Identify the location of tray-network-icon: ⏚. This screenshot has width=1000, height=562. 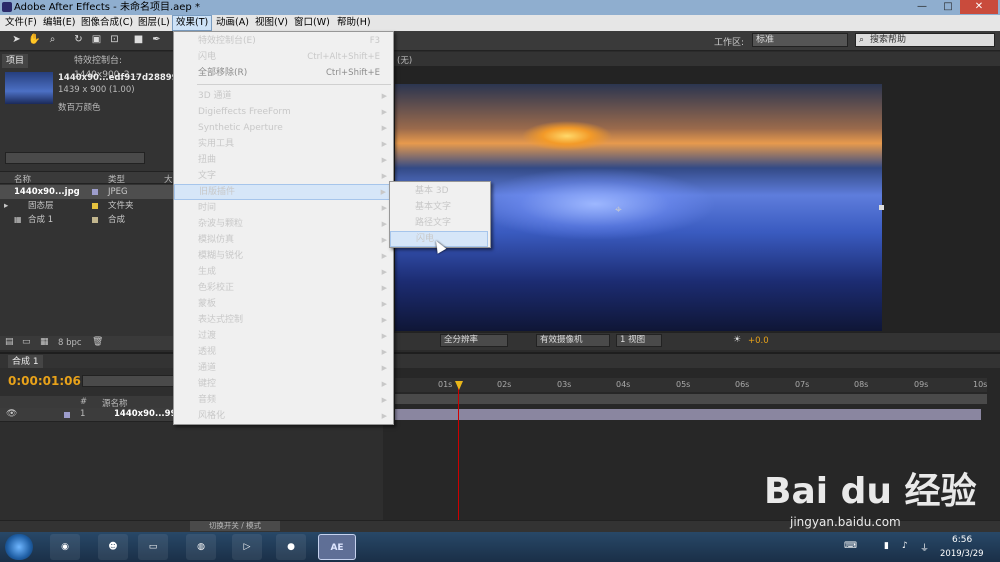
(924, 547).